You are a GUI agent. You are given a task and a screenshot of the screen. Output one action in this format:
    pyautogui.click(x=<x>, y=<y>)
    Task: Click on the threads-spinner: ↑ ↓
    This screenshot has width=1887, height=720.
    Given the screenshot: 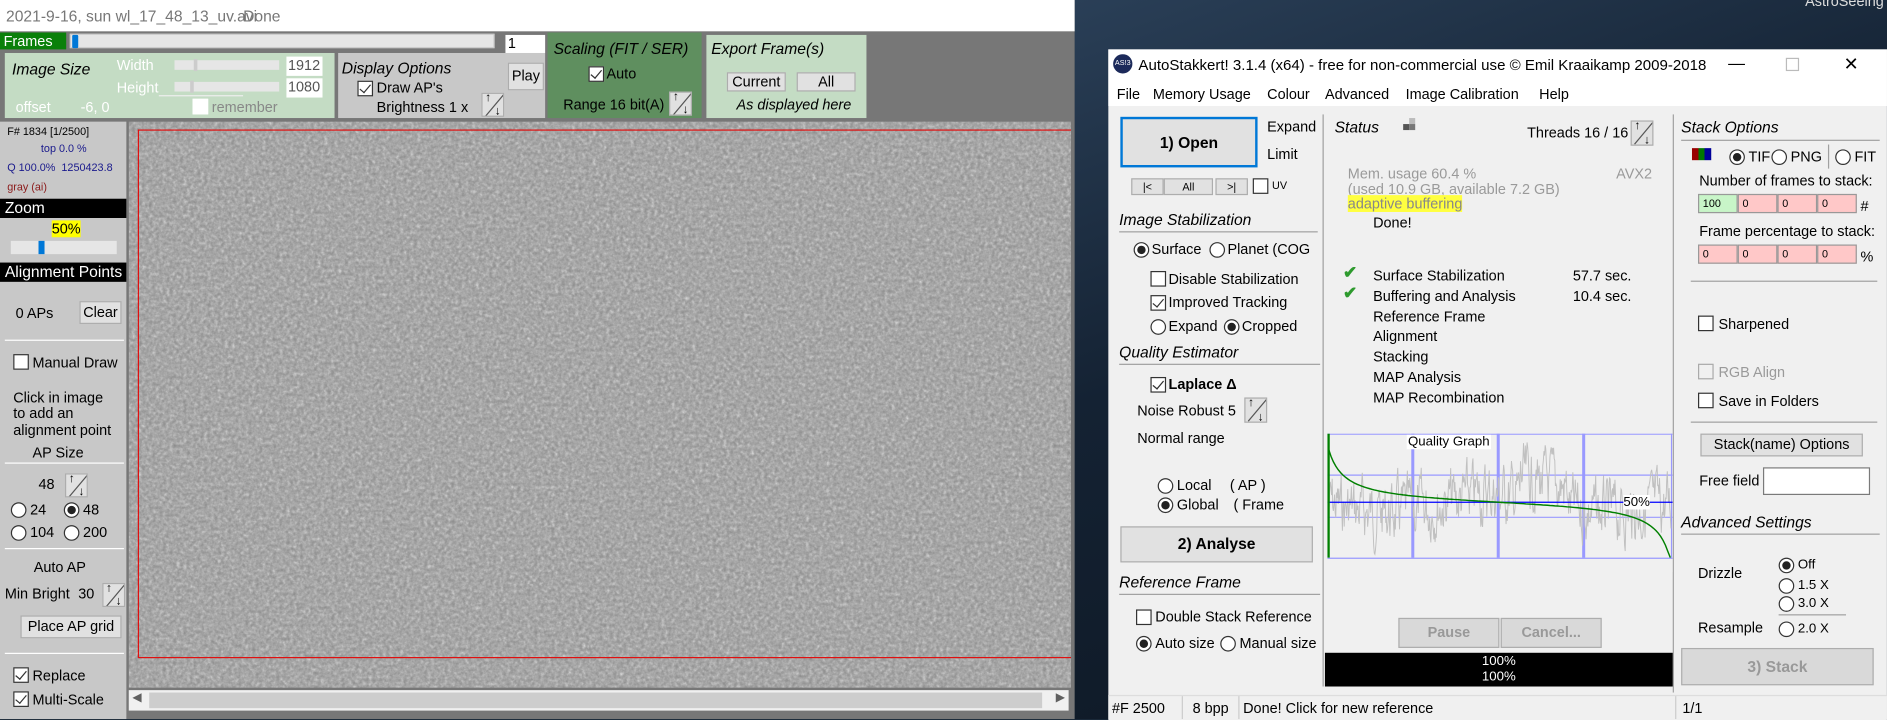 What is the action you would take?
    pyautogui.click(x=1642, y=133)
    